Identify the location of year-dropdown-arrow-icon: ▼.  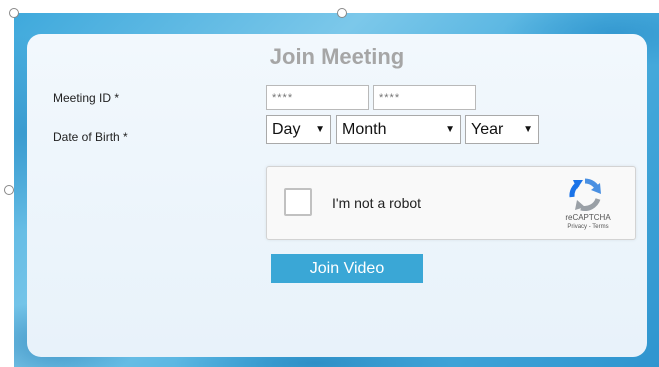
(528, 129).